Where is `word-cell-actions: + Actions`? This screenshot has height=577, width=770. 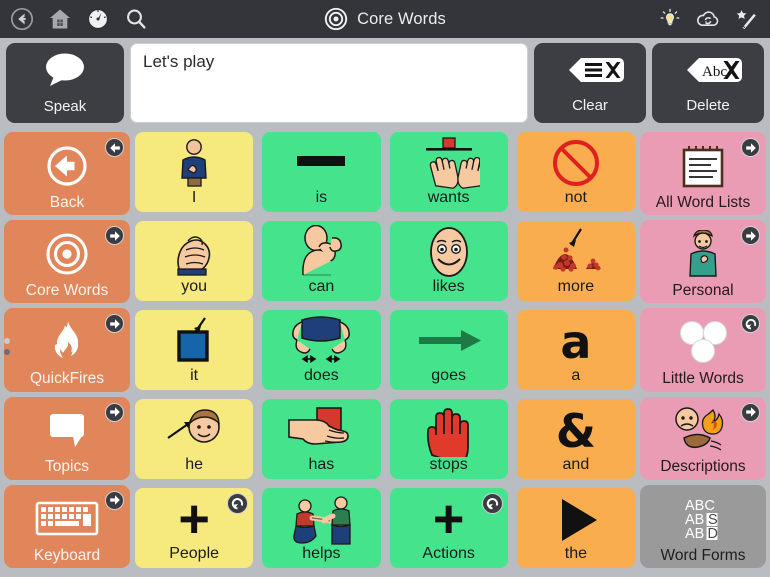
word-cell-actions: + Actions is located at coordinates (448, 528).